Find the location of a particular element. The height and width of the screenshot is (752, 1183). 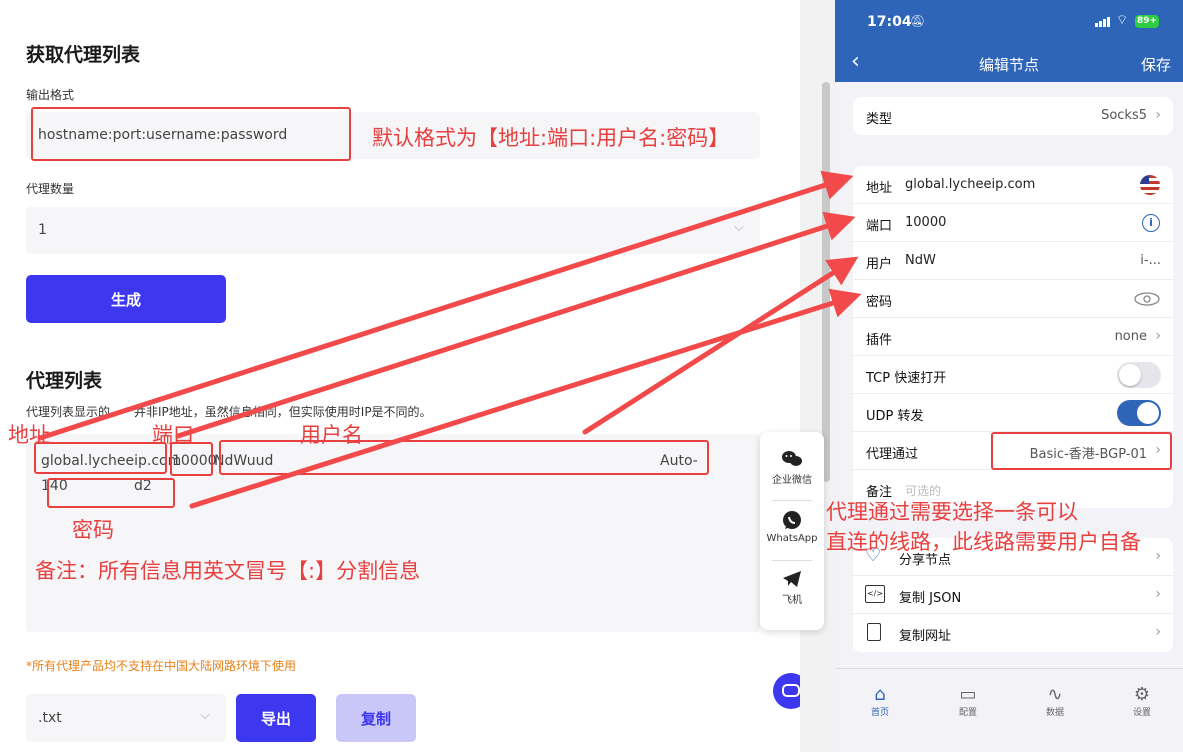

info-icon: i is located at coordinates (1151, 223).